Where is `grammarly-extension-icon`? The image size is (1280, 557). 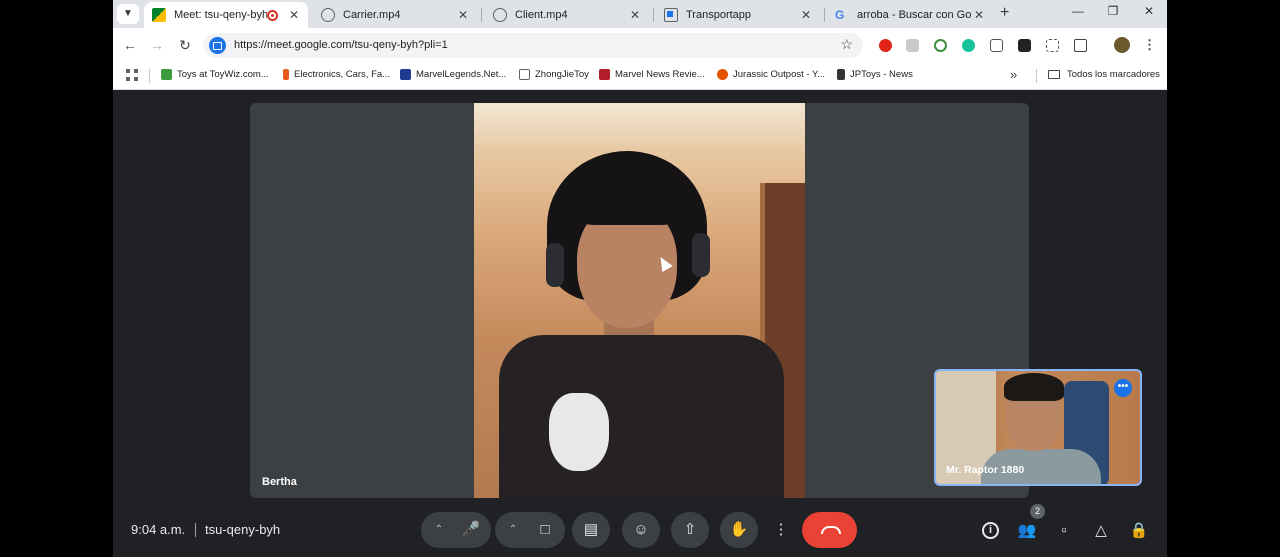 grammarly-extension-icon is located at coordinates (968, 45).